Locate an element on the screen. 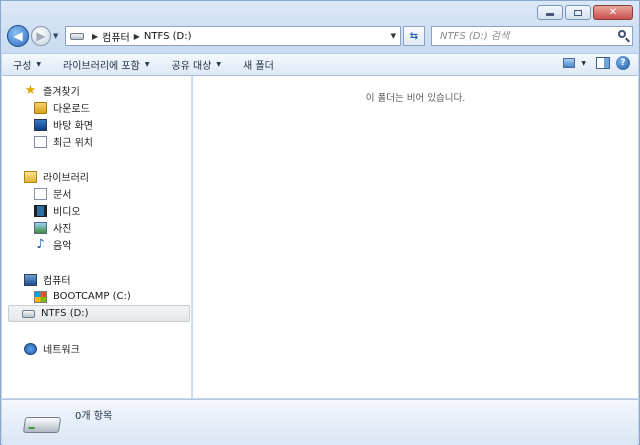  music-note-icon: ♪ is located at coordinates (40, 244).